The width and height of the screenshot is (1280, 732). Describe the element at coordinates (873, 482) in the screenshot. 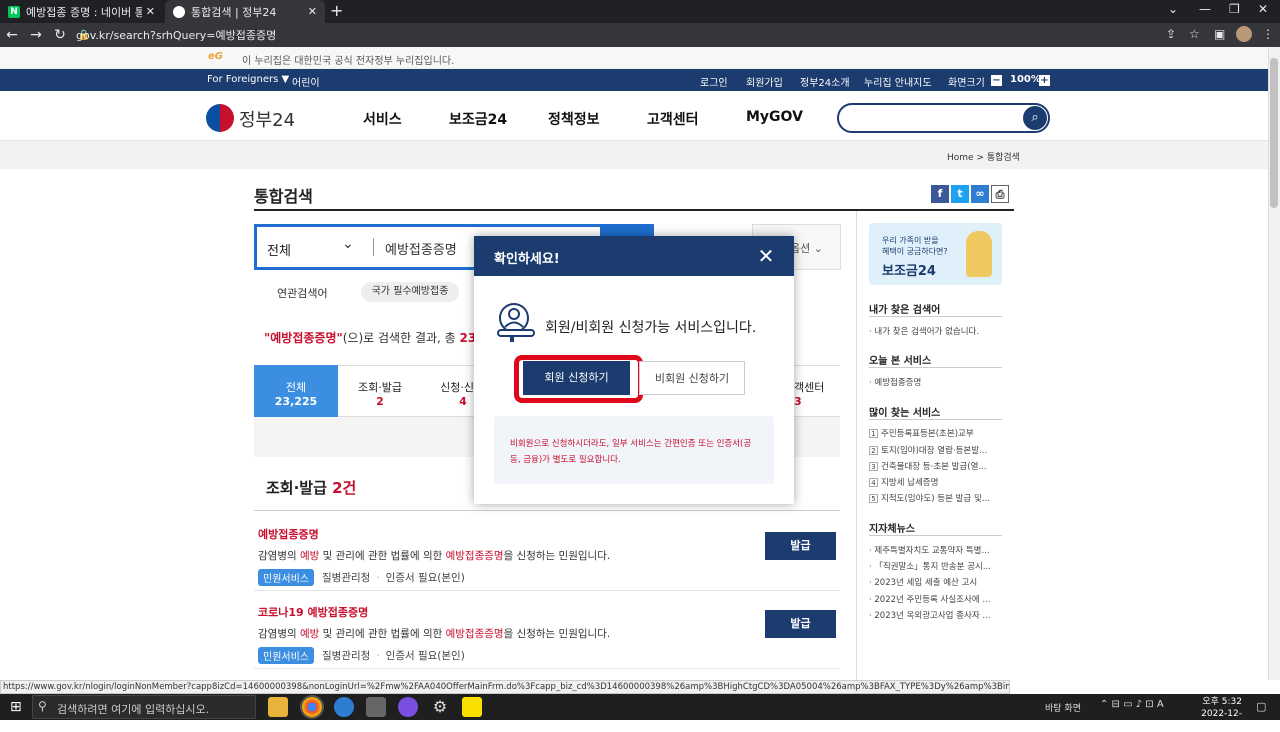

I see `rank-badge: 4` at that location.